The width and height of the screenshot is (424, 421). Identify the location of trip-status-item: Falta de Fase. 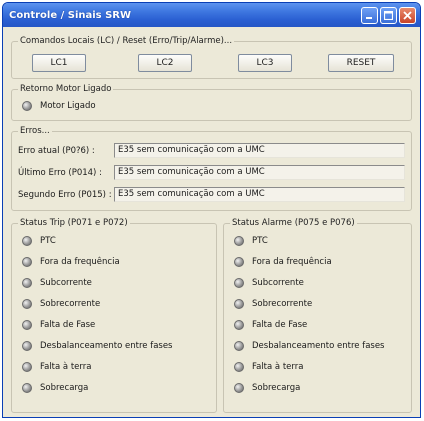
(58, 325).